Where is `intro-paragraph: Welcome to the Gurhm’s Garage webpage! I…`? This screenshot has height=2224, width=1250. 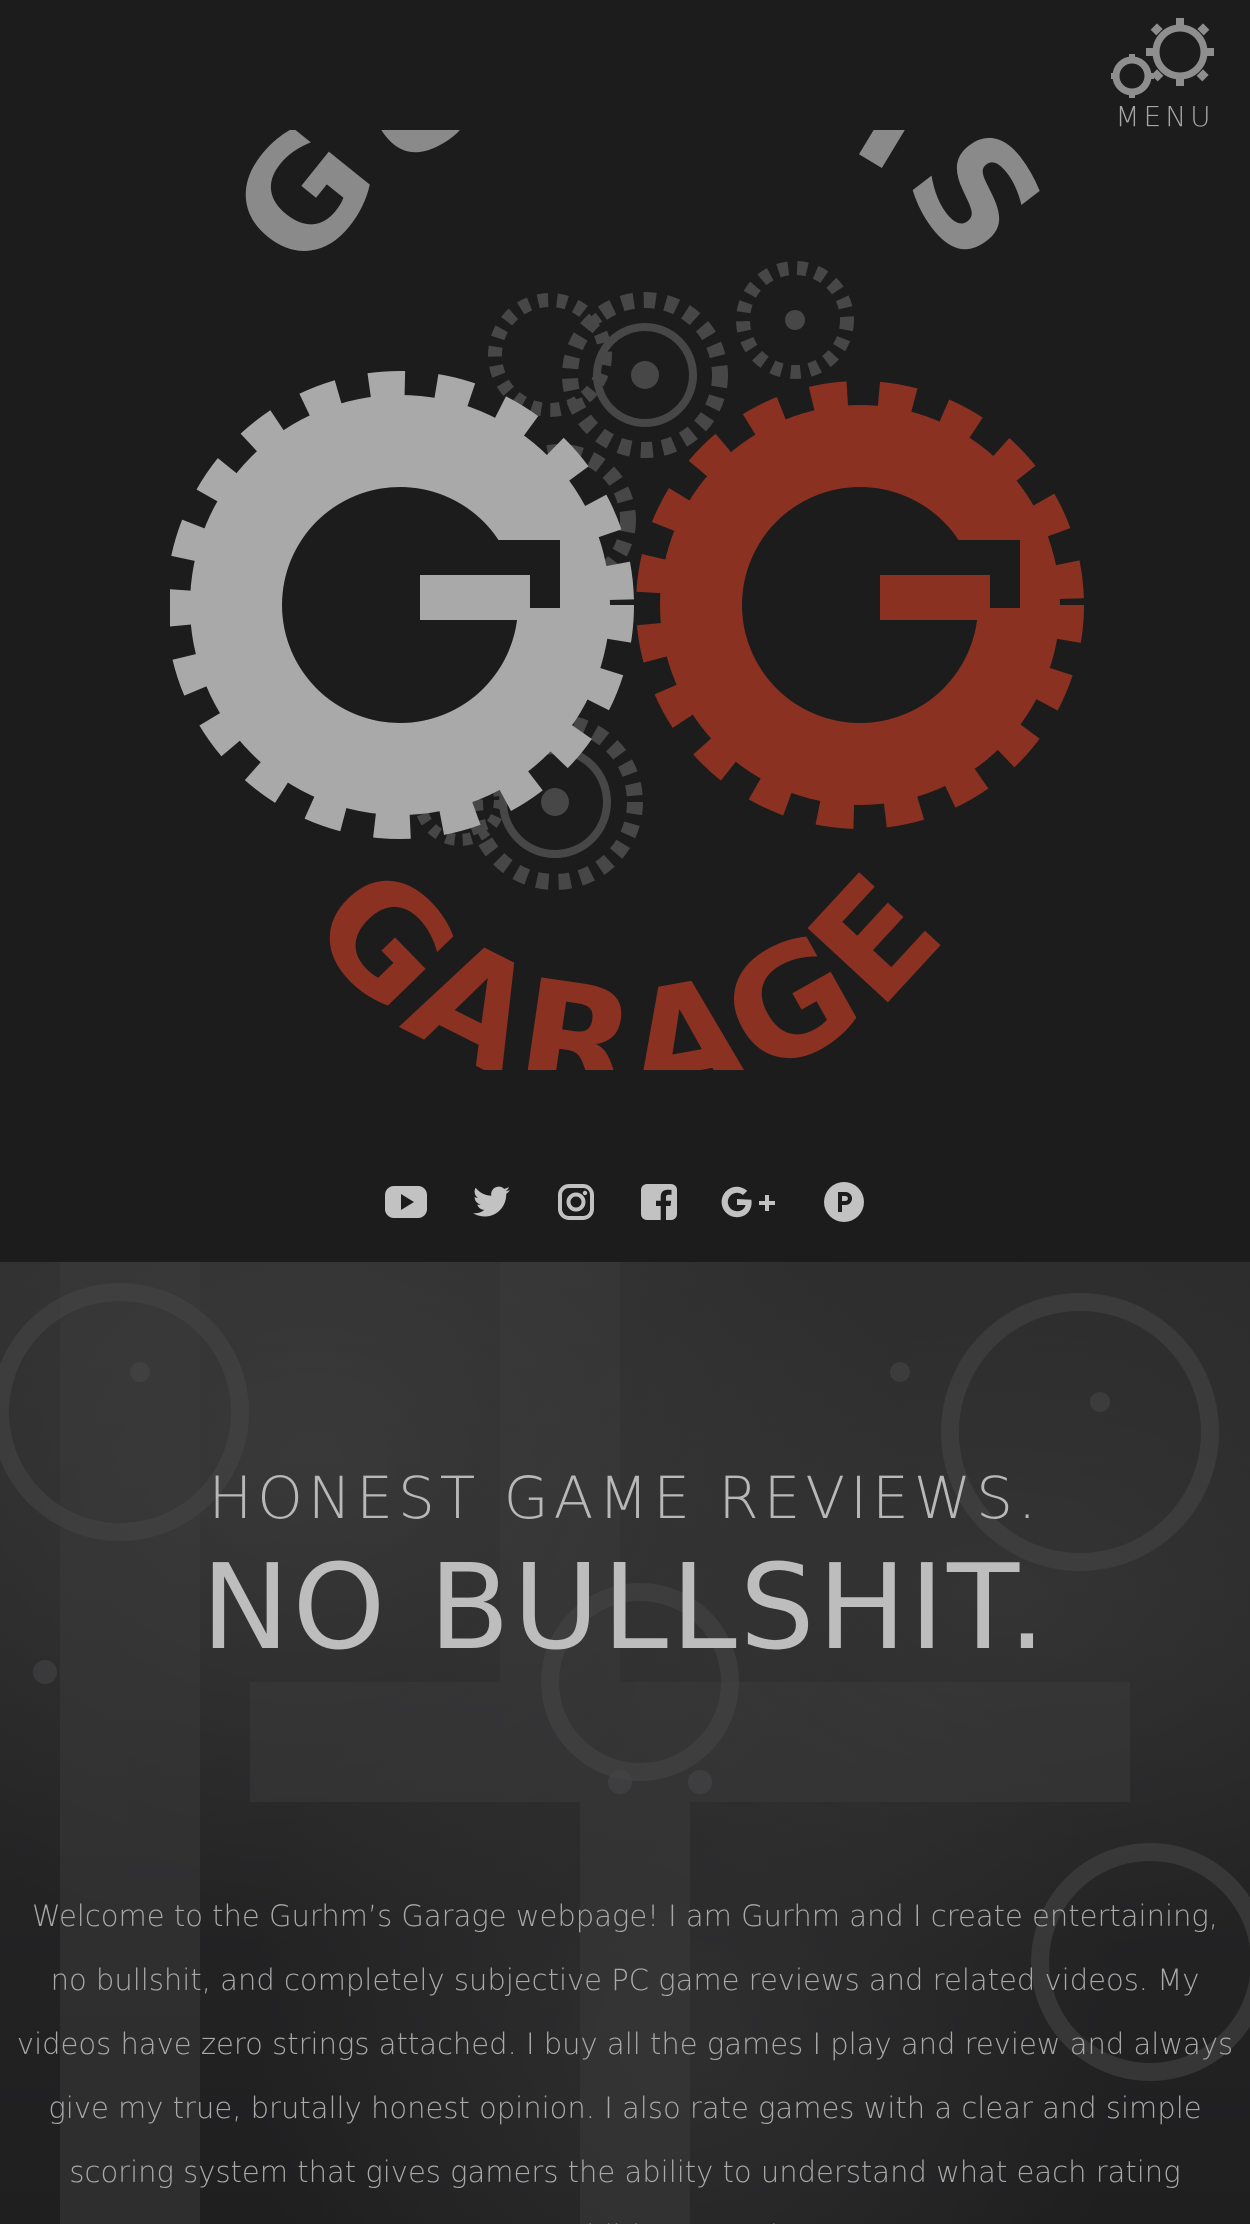 intro-paragraph: Welcome to the Gurhm’s Garage webpage! I… is located at coordinates (625, 2061).